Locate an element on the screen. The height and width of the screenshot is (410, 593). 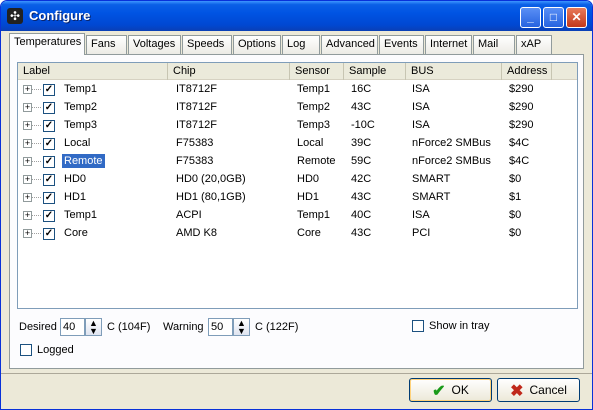
title-bar: ✣ Configure _ □ ✕ is located at coordinates (296, 16).